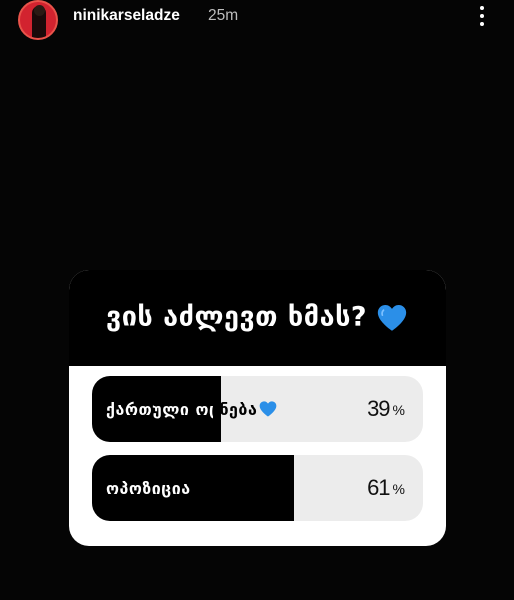 The width and height of the screenshot is (514, 600). I want to click on story-header: ninikarseladze 25m, so click(257, 20).